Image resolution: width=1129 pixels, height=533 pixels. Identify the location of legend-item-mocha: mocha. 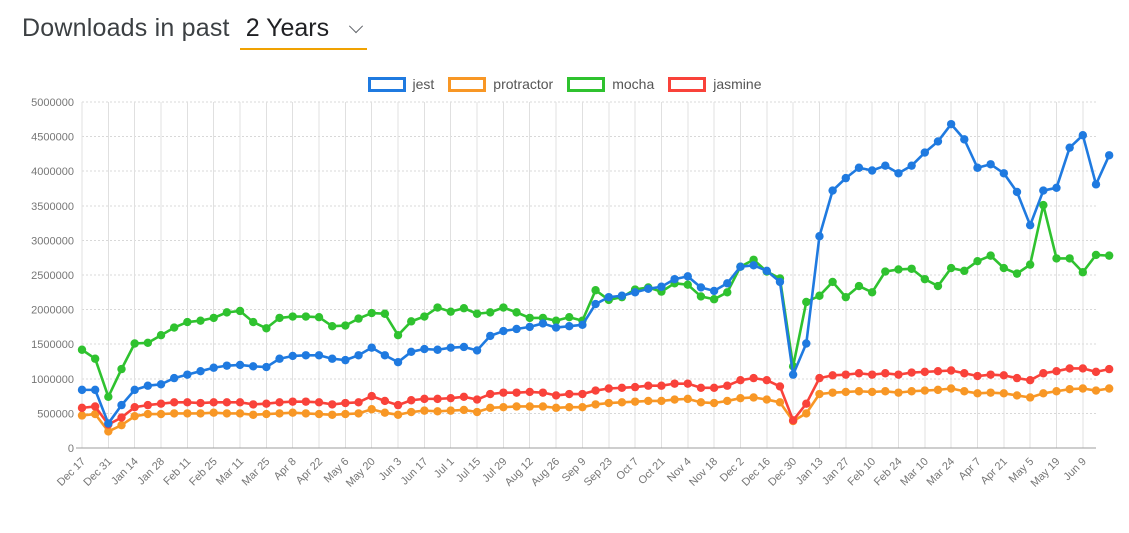
(610, 84).